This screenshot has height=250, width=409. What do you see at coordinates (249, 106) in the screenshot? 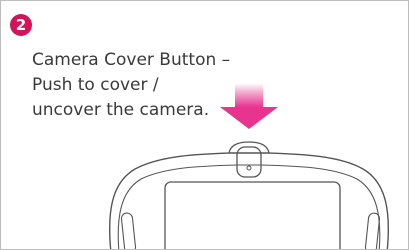
I see `push-down-arrow-icon` at bounding box center [249, 106].